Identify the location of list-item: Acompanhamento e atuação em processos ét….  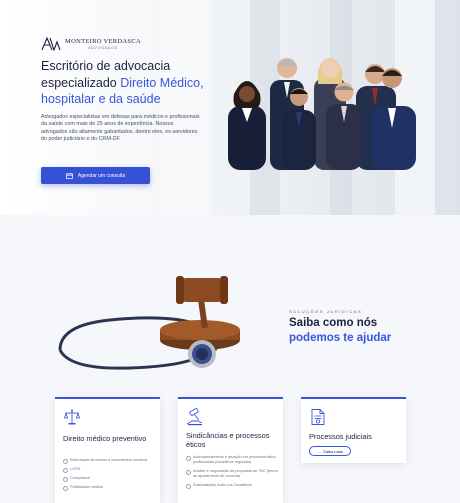
(232, 460).